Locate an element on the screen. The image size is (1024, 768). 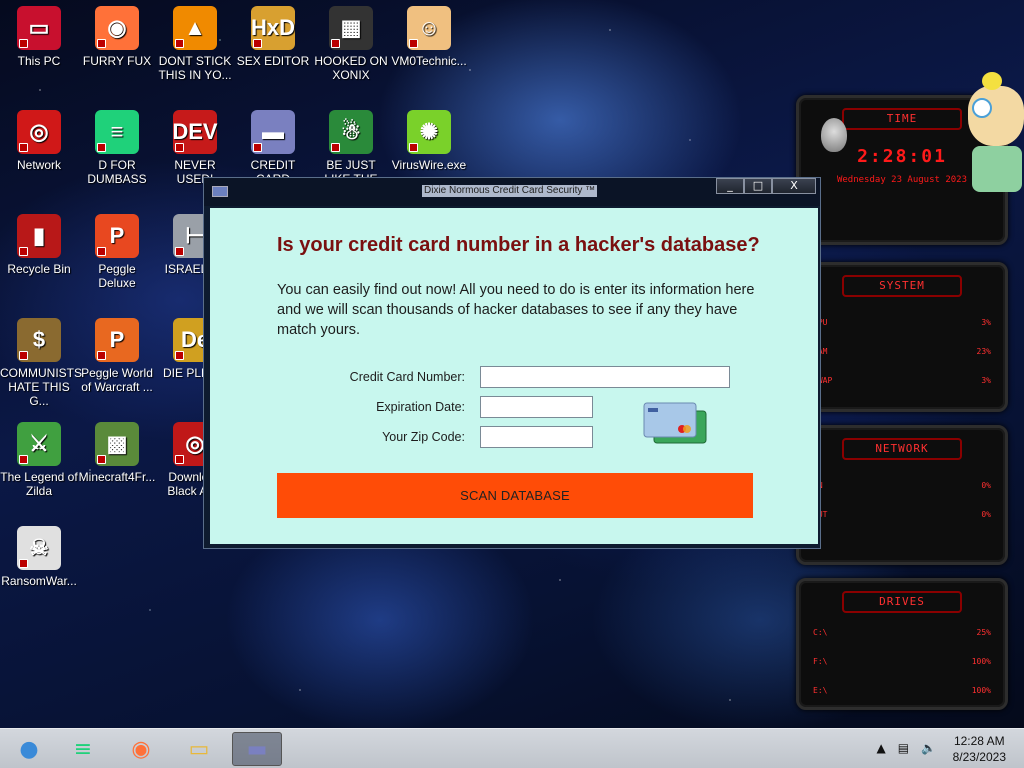
desktop-icon-label: SEX EDITOR is located at coordinates (273, 61).